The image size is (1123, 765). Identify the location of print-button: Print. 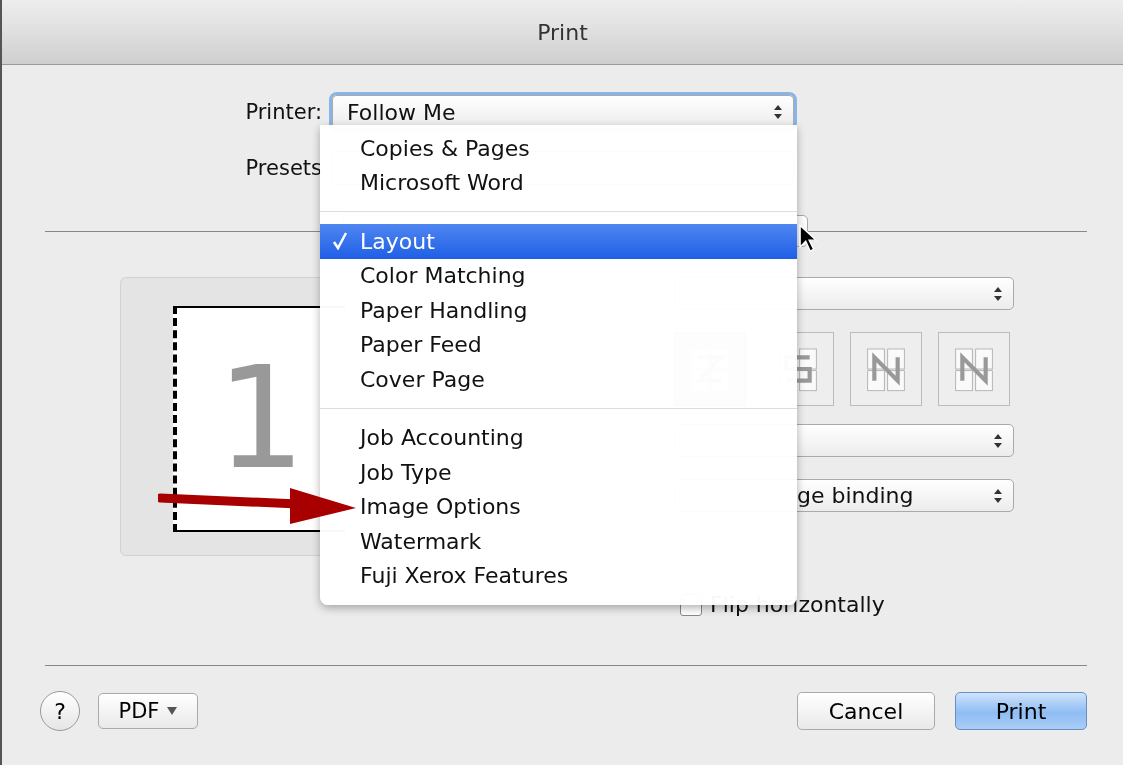
(1021, 711).